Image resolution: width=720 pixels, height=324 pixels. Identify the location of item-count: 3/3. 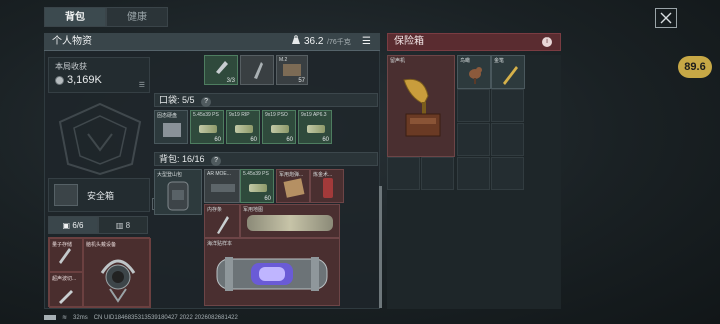
(230, 81).